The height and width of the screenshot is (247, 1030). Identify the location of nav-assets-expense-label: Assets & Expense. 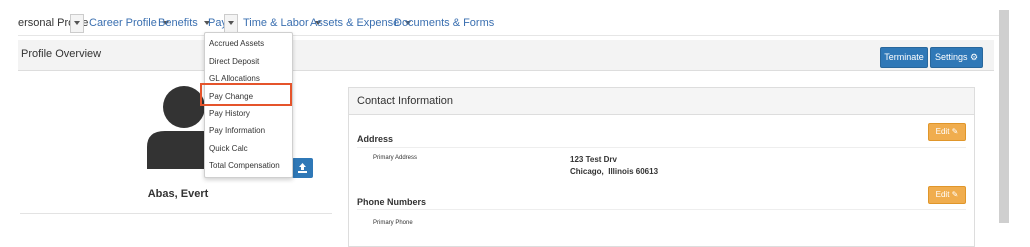
(355, 23).